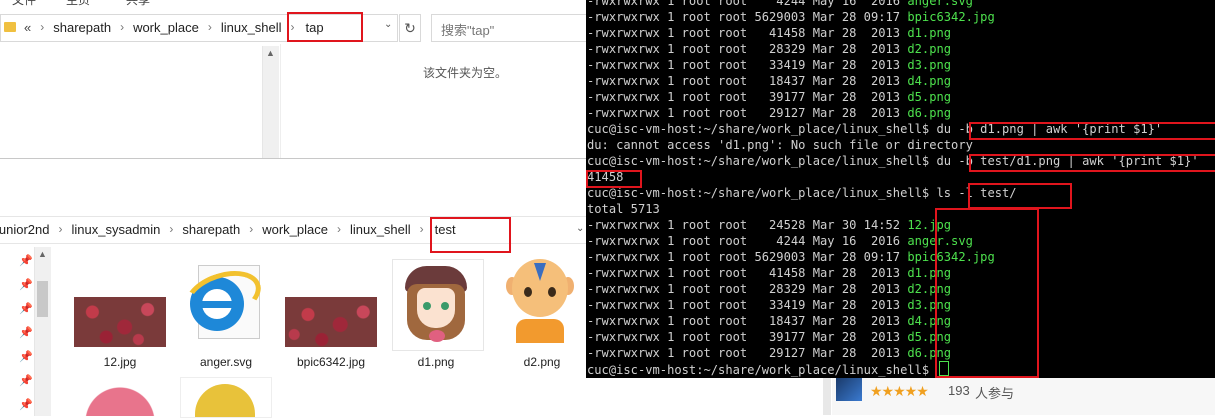 This screenshot has width=1215, height=418. I want to click on file-item-12-jpg: 12.jpg, so click(120, 335).